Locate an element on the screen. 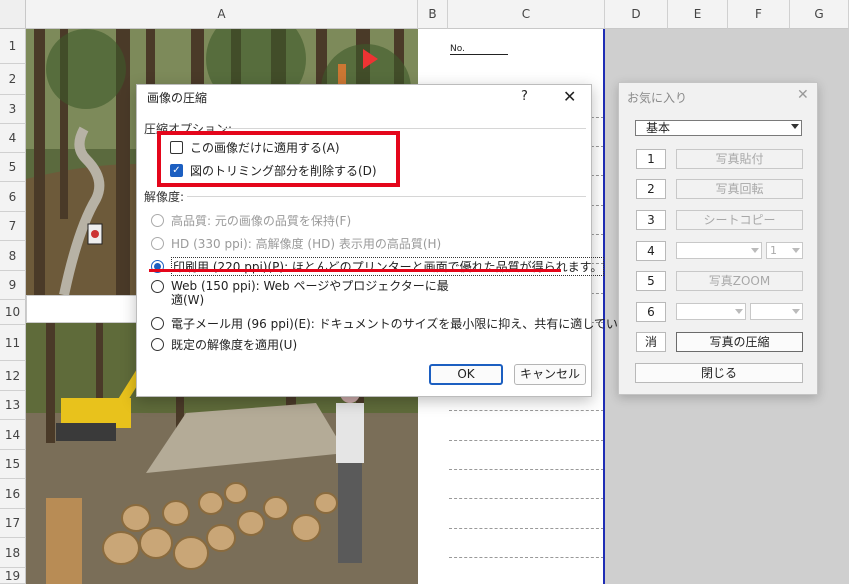 The height and width of the screenshot is (584, 849). row-header: 3 is located at coordinates (13, 109).